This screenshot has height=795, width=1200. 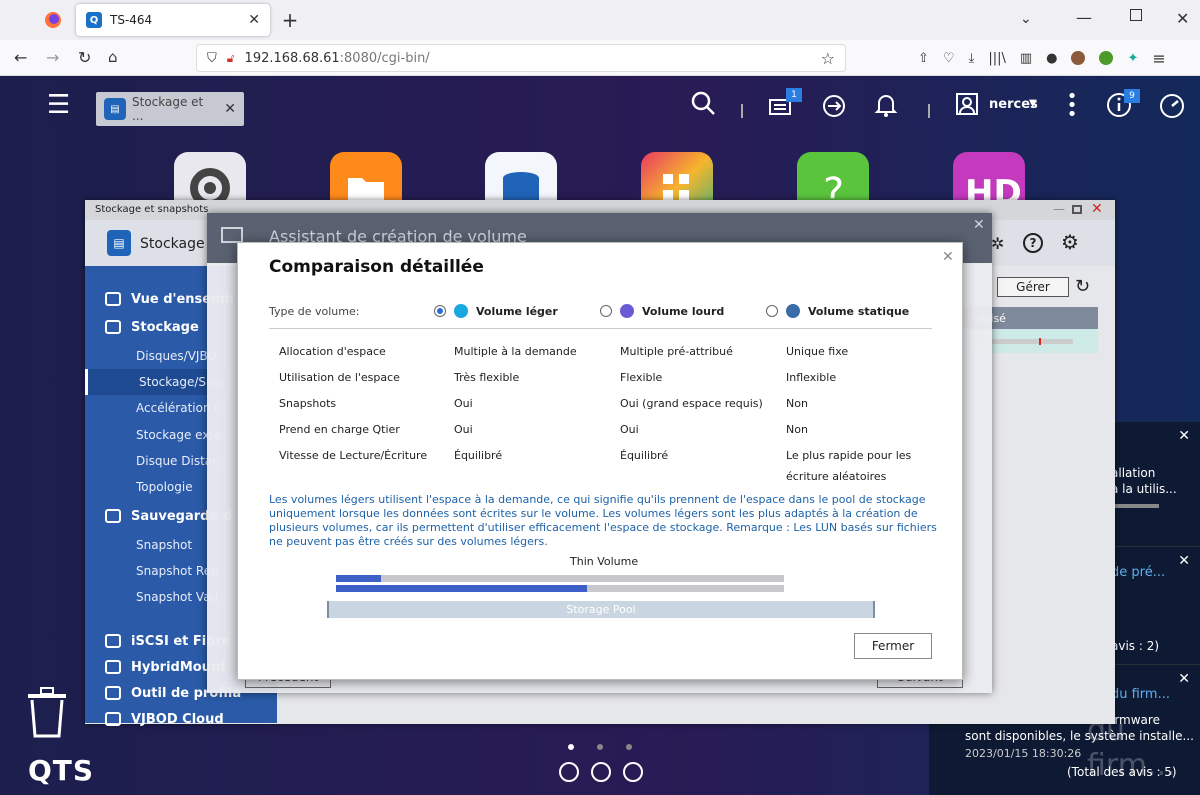 I want to click on taskbar-storage-app: ▤ Stockage et ... ✕, so click(x=170, y=109).